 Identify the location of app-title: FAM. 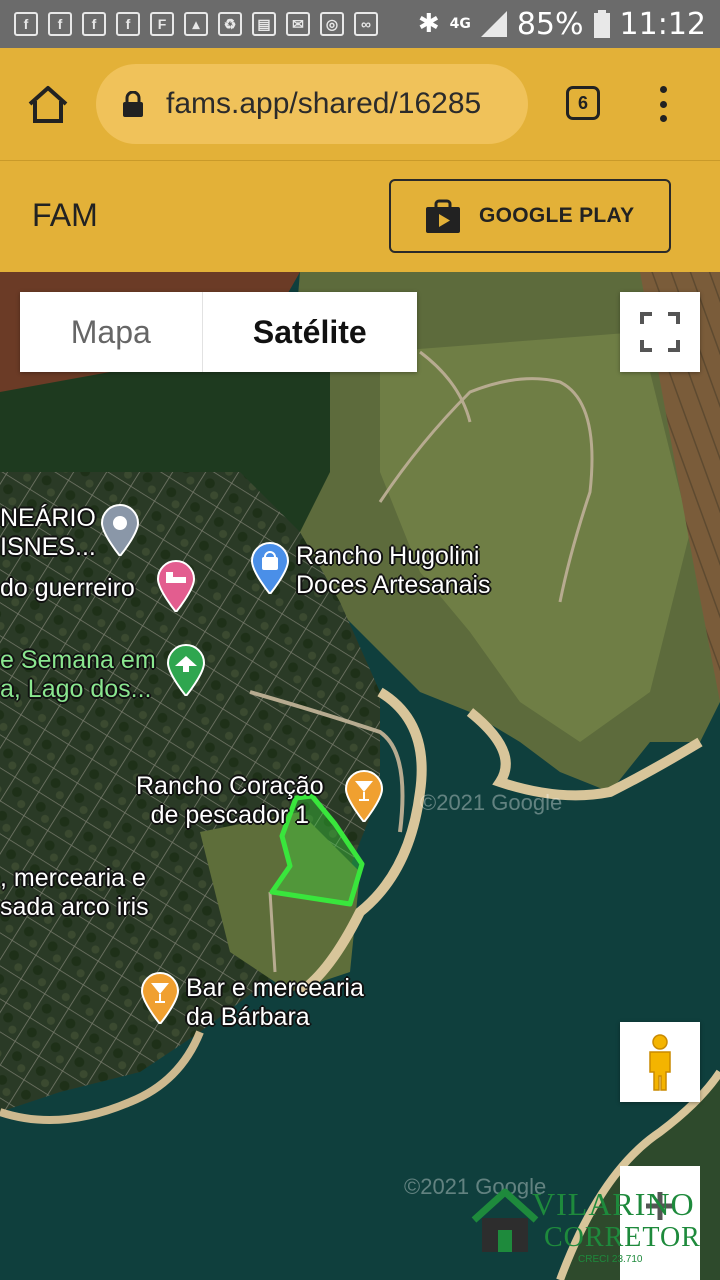
(65, 215).